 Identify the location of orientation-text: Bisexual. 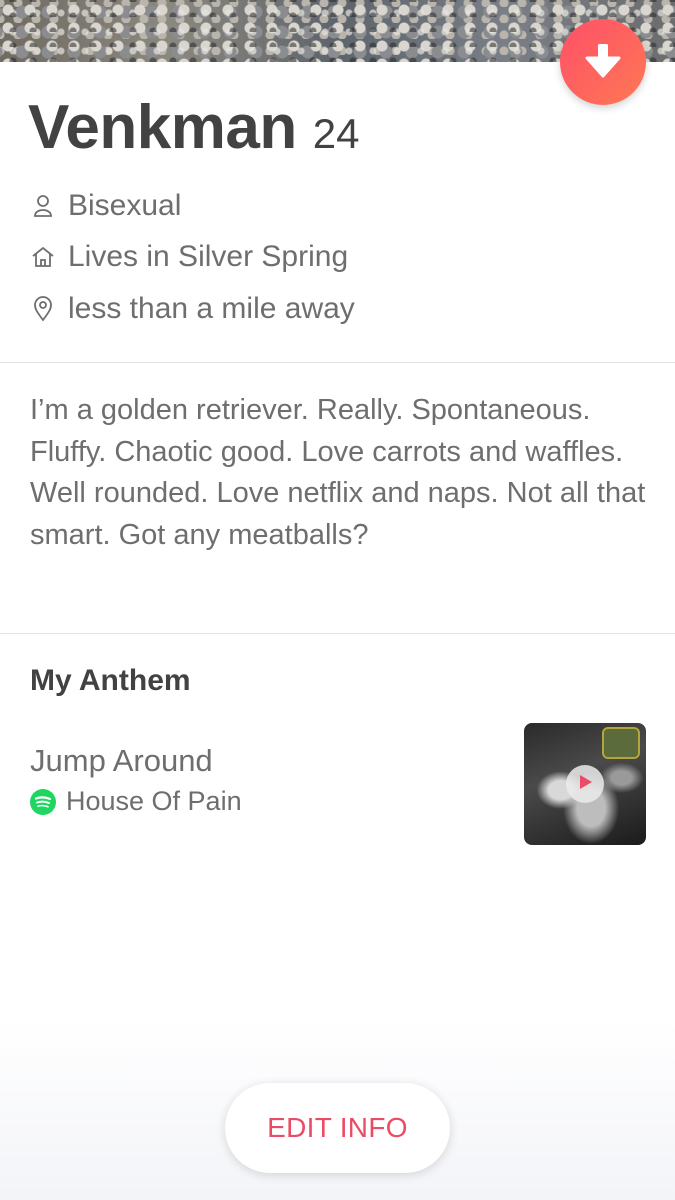
(125, 205).